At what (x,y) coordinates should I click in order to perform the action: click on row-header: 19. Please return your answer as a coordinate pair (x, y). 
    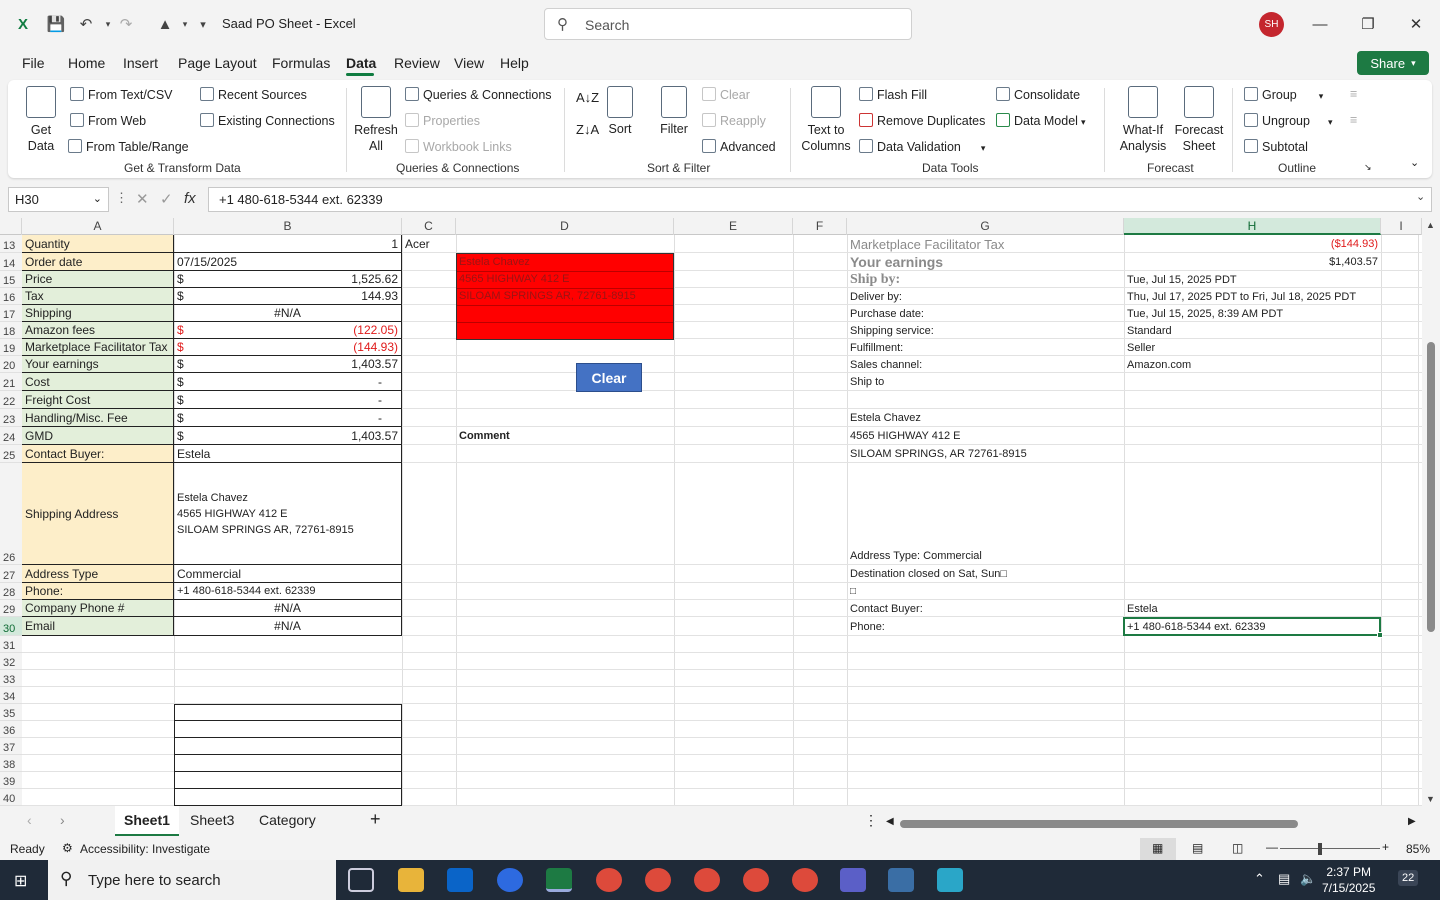
    Looking at the image, I should click on (11, 347).